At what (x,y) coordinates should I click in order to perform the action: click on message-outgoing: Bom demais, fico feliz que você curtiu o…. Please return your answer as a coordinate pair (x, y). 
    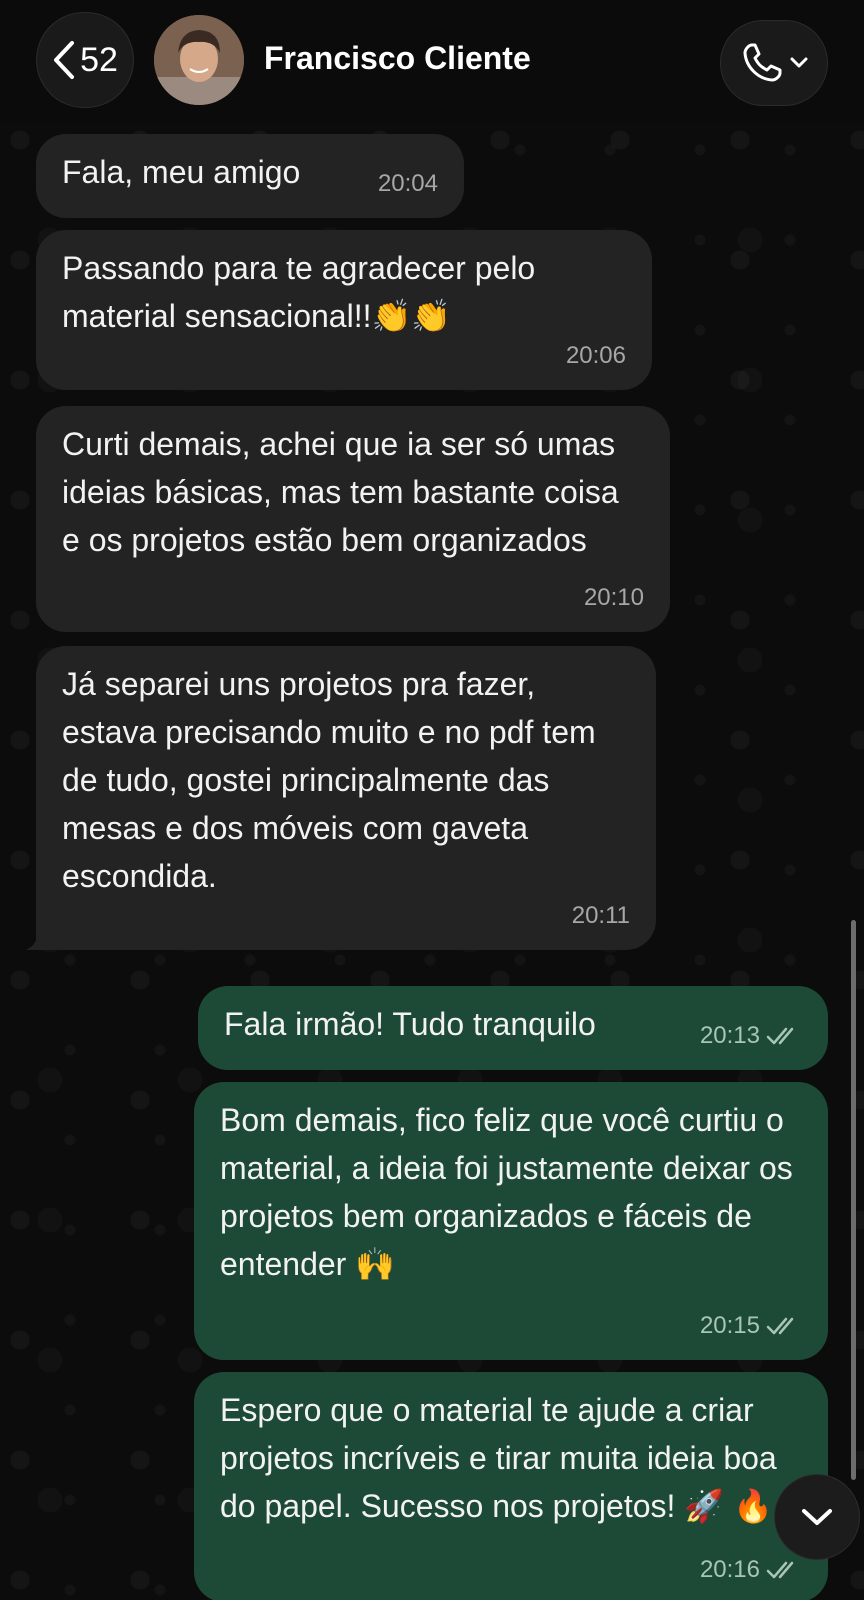
    Looking at the image, I should click on (511, 1221).